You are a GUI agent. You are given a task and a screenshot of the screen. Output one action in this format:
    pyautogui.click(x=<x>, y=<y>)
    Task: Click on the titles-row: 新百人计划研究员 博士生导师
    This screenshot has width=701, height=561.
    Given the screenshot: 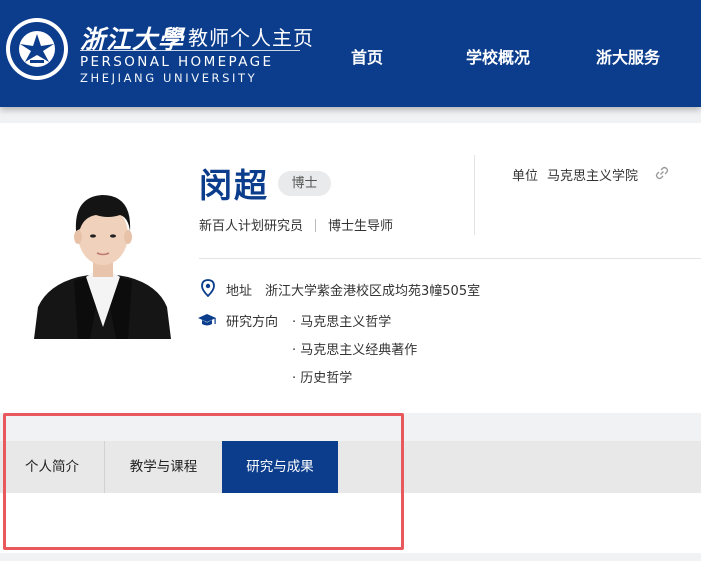 What is the action you would take?
    pyautogui.click(x=296, y=224)
    